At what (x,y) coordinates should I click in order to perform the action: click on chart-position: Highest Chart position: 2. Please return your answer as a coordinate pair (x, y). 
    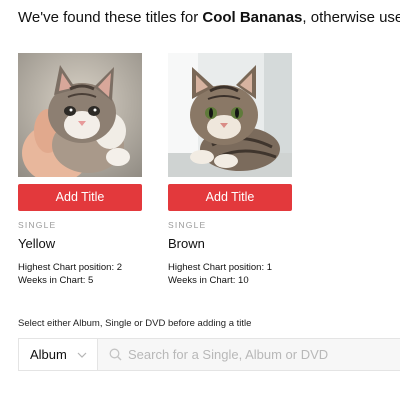
    Looking at the image, I should click on (70, 267).